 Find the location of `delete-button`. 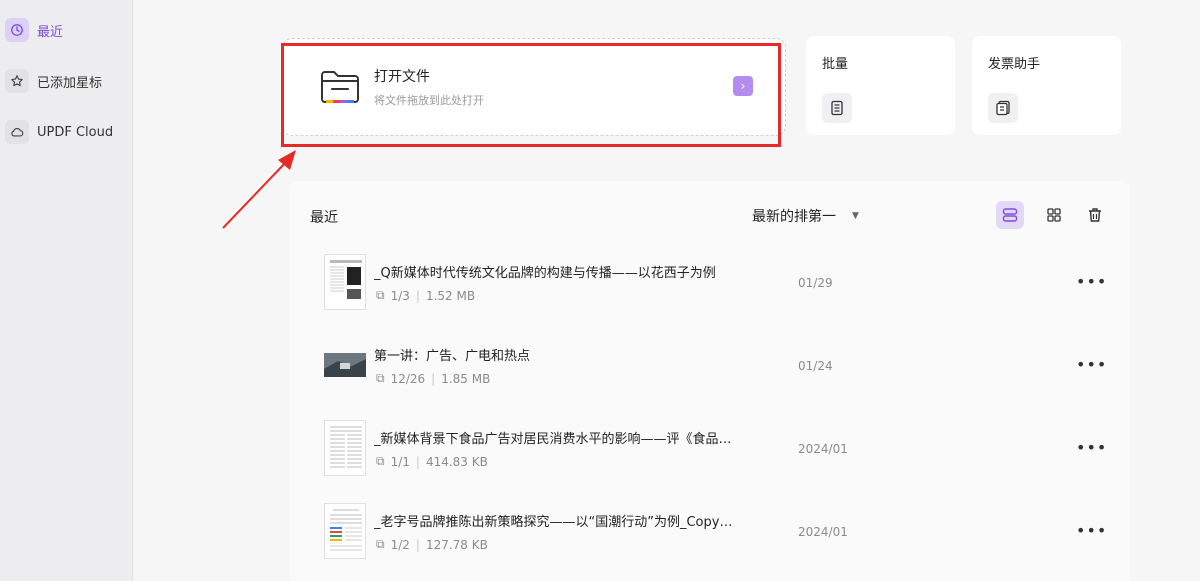

delete-button is located at coordinates (1095, 215).